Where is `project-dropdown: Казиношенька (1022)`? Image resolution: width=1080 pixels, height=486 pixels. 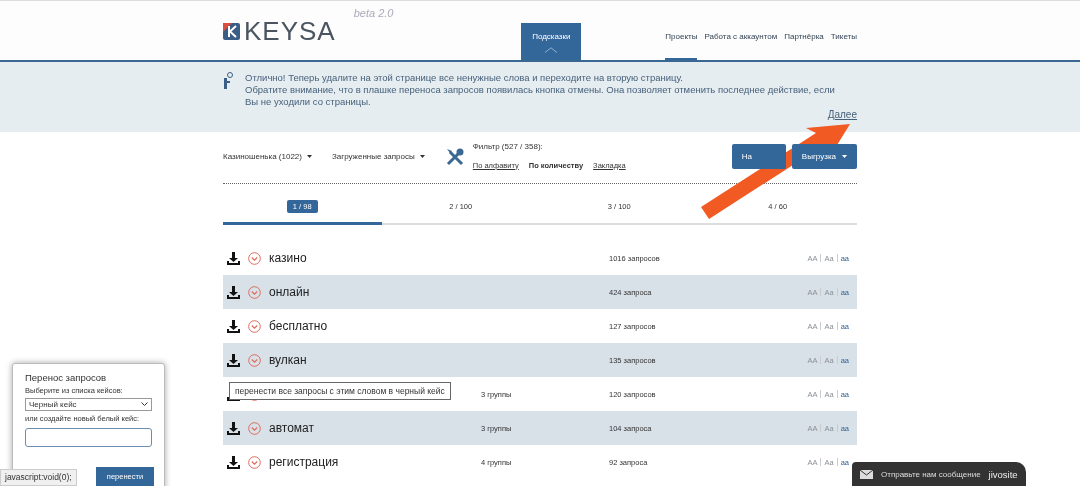
project-dropdown: Казиношенька (1022) is located at coordinates (267, 156).